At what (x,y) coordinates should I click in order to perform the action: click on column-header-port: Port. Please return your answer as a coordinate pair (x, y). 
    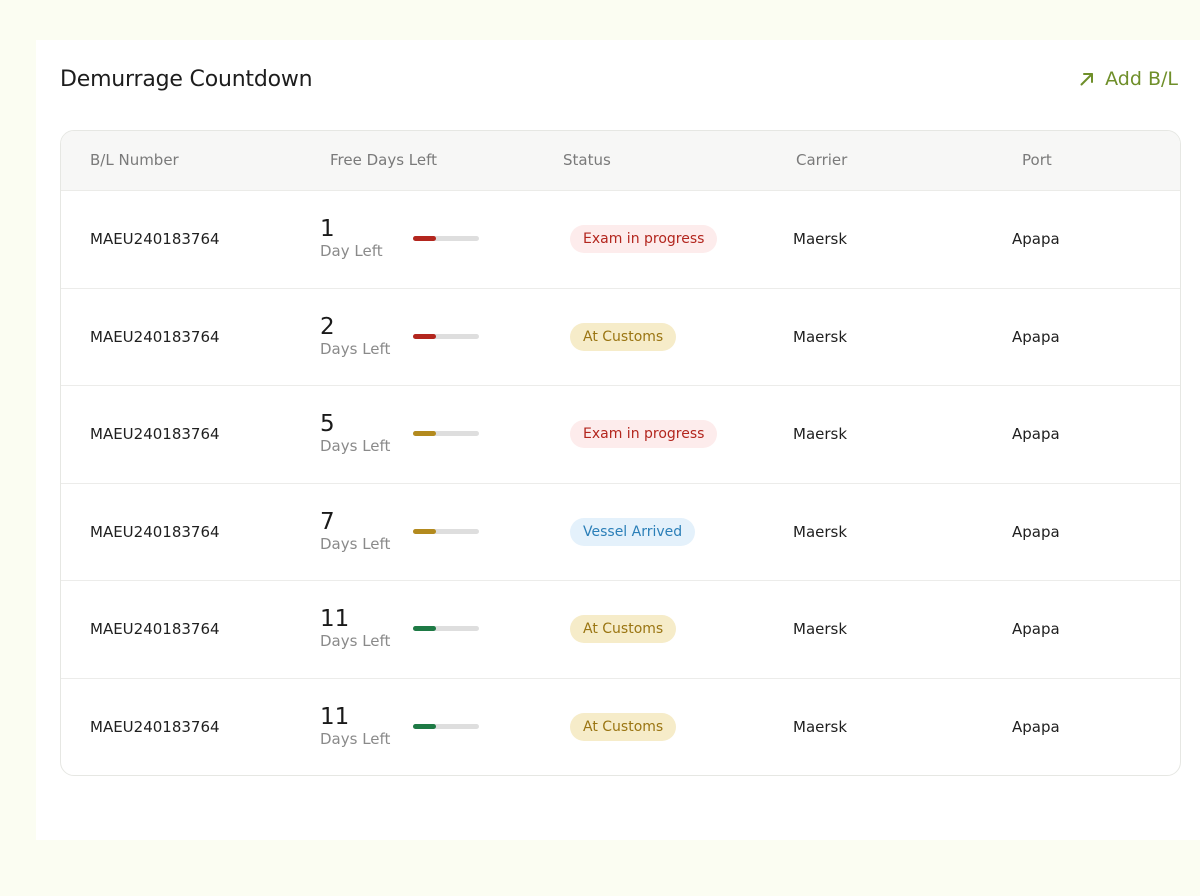
    Looking at the image, I should click on (1037, 161).